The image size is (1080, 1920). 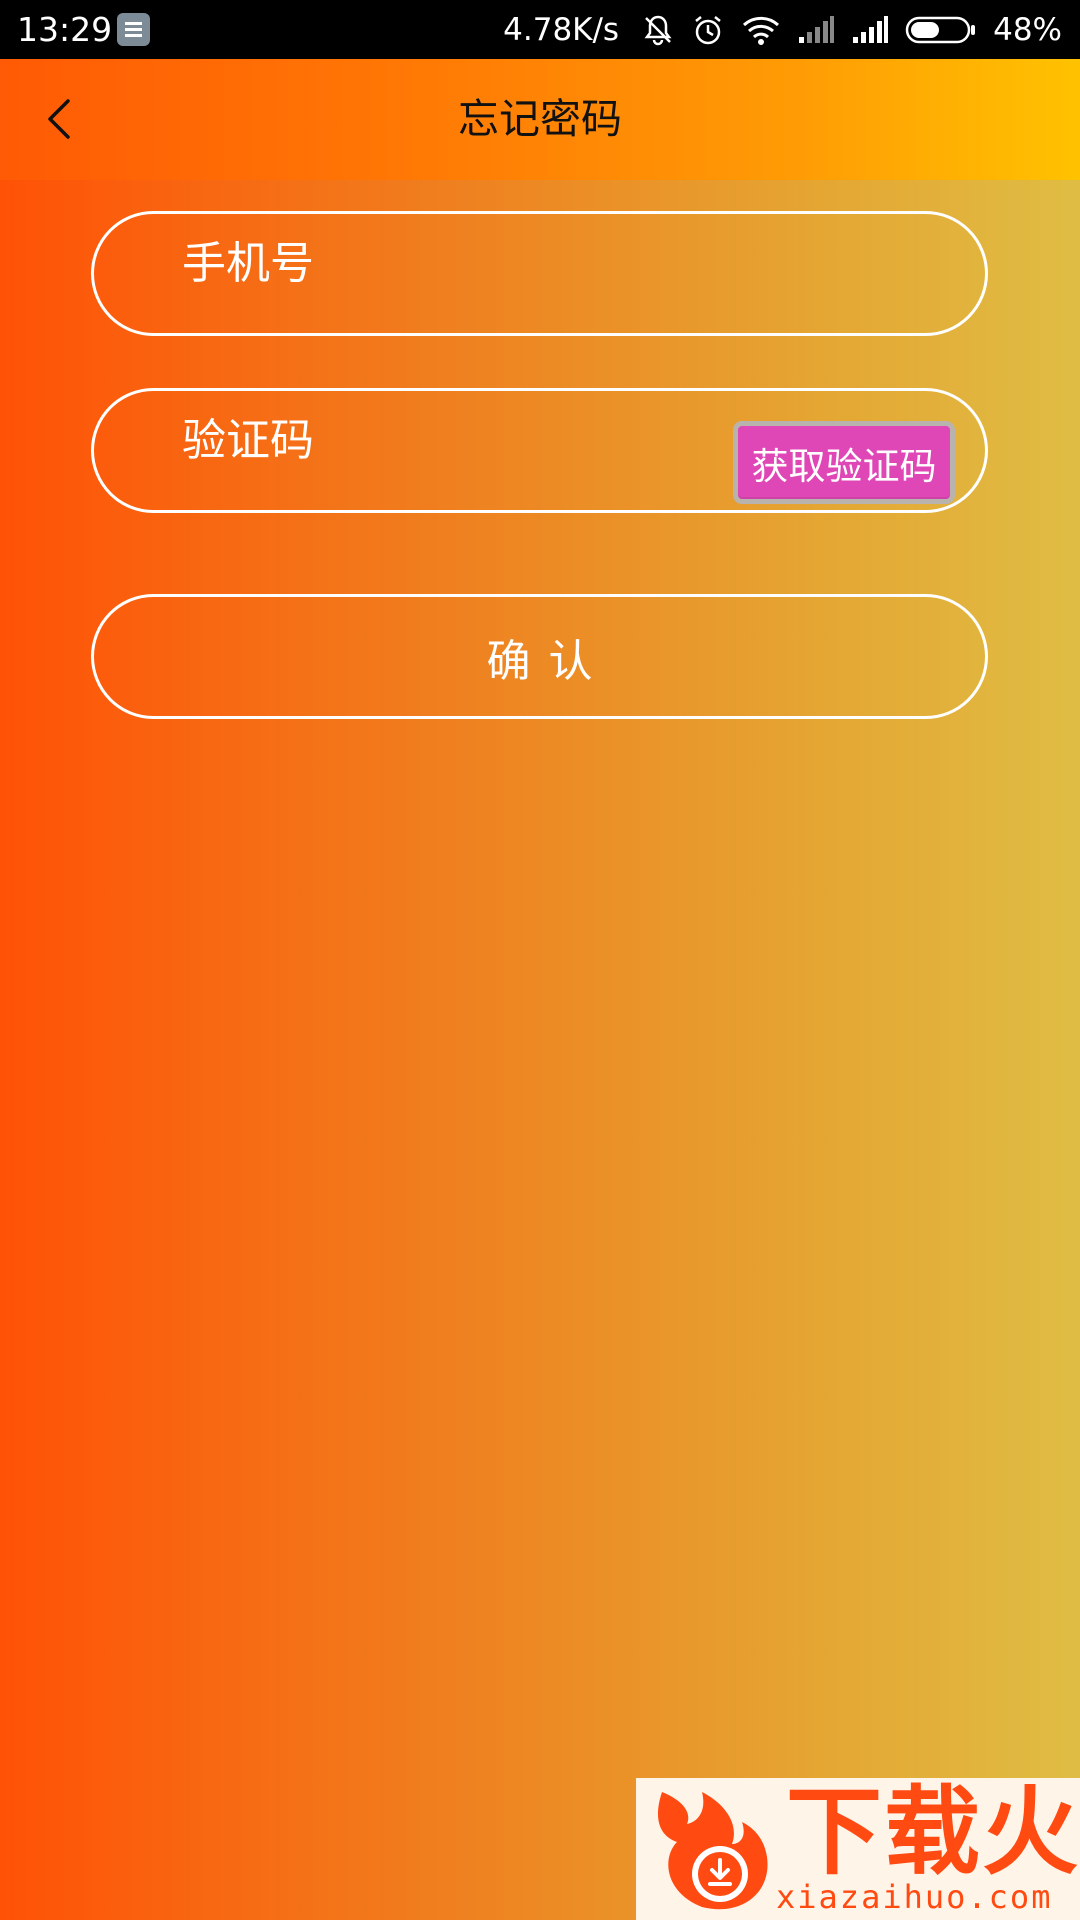 I want to click on network-speed: 4.78K/s, so click(x=561, y=30).